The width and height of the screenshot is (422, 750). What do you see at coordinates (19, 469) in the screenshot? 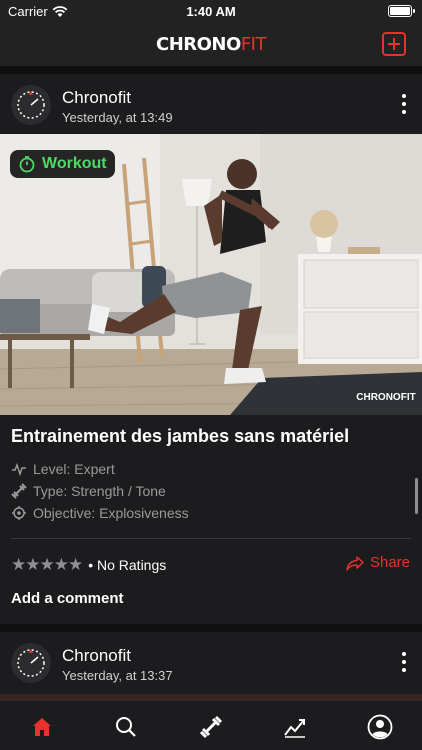
I see `activity-icon` at bounding box center [19, 469].